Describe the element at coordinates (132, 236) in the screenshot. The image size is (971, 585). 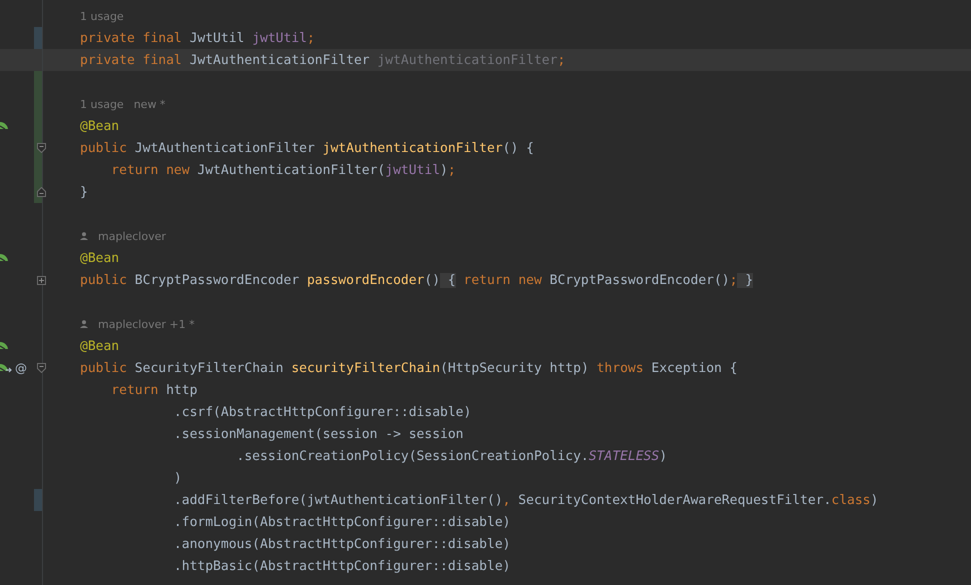
I see `inlay-hint: mapleclover` at that location.